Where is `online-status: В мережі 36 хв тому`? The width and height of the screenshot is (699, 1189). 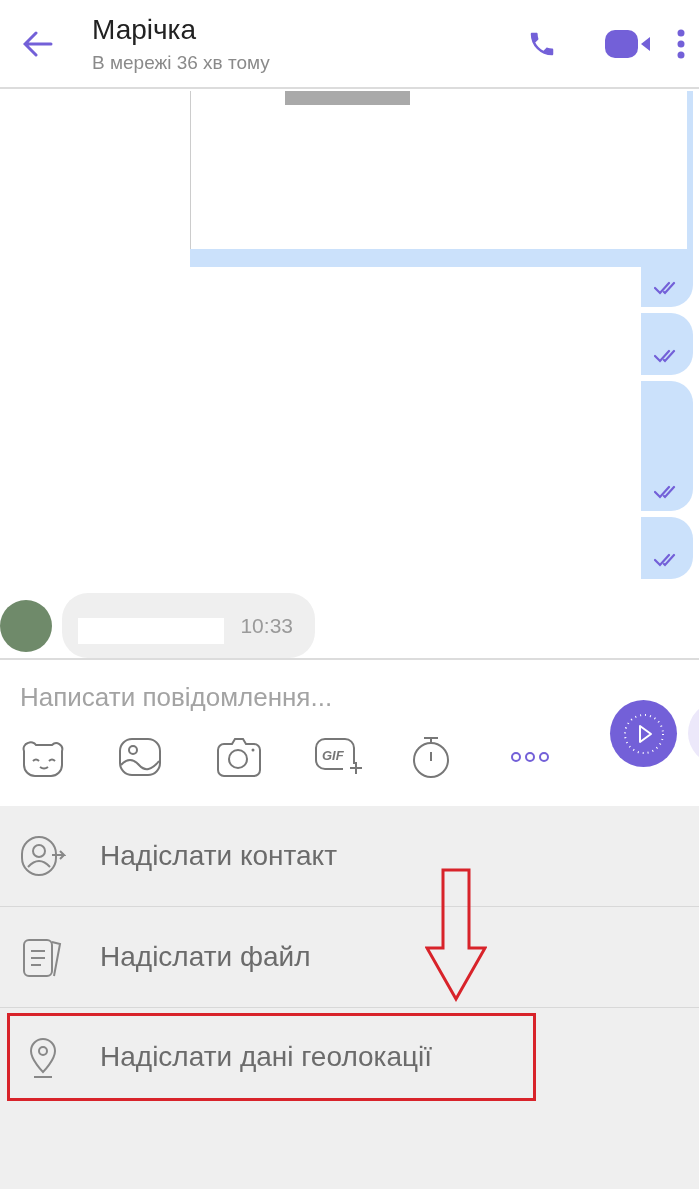
online-status: В мережі 36 хв тому is located at coordinates (181, 62).